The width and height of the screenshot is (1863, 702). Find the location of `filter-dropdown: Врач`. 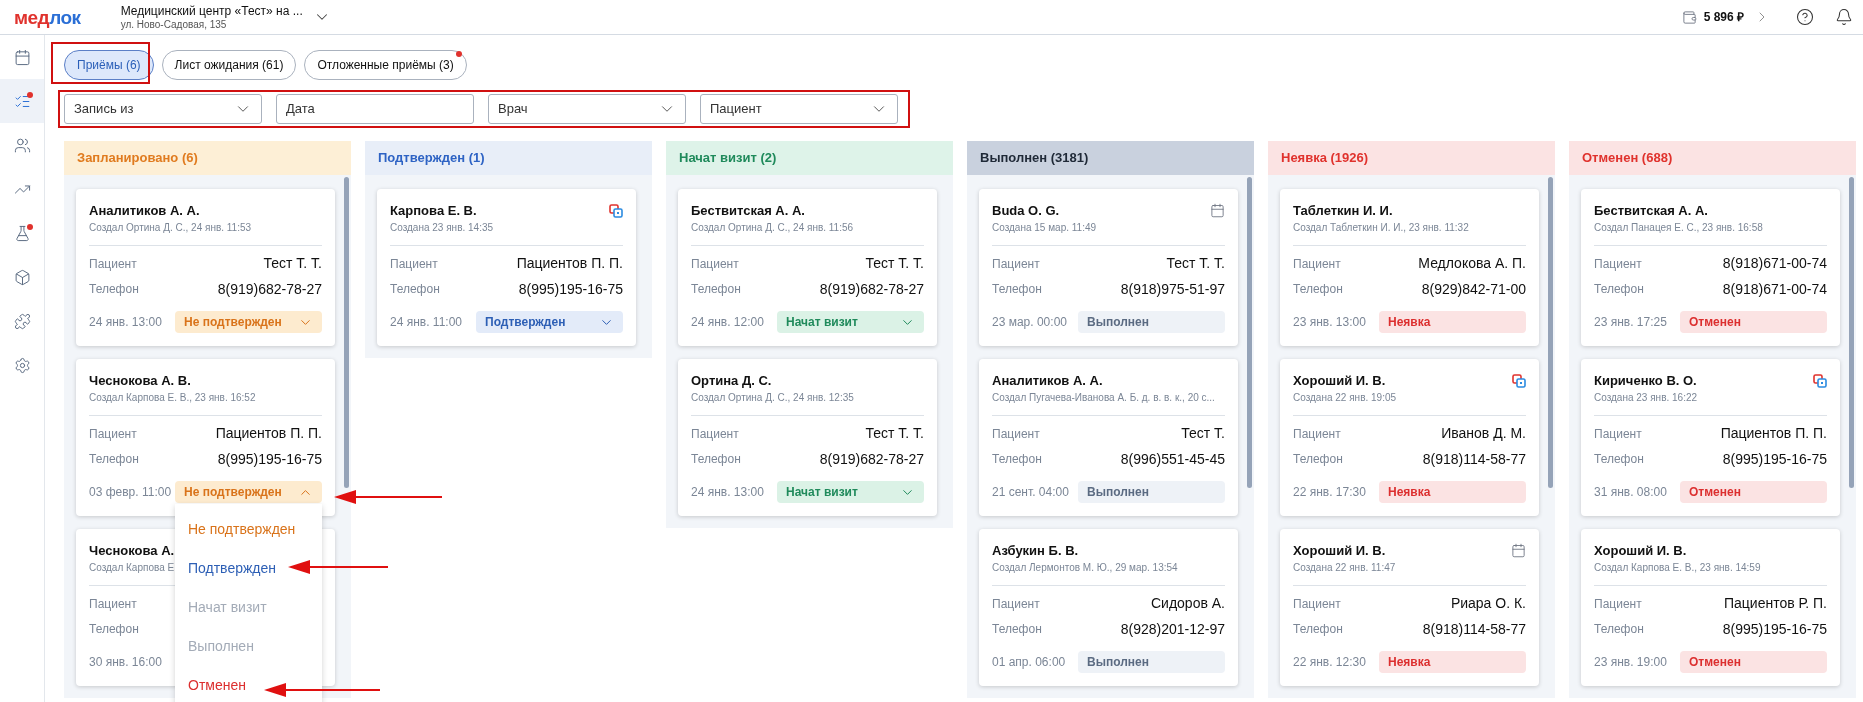

filter-dropdown: Врач is located at coordinates (587, 109).